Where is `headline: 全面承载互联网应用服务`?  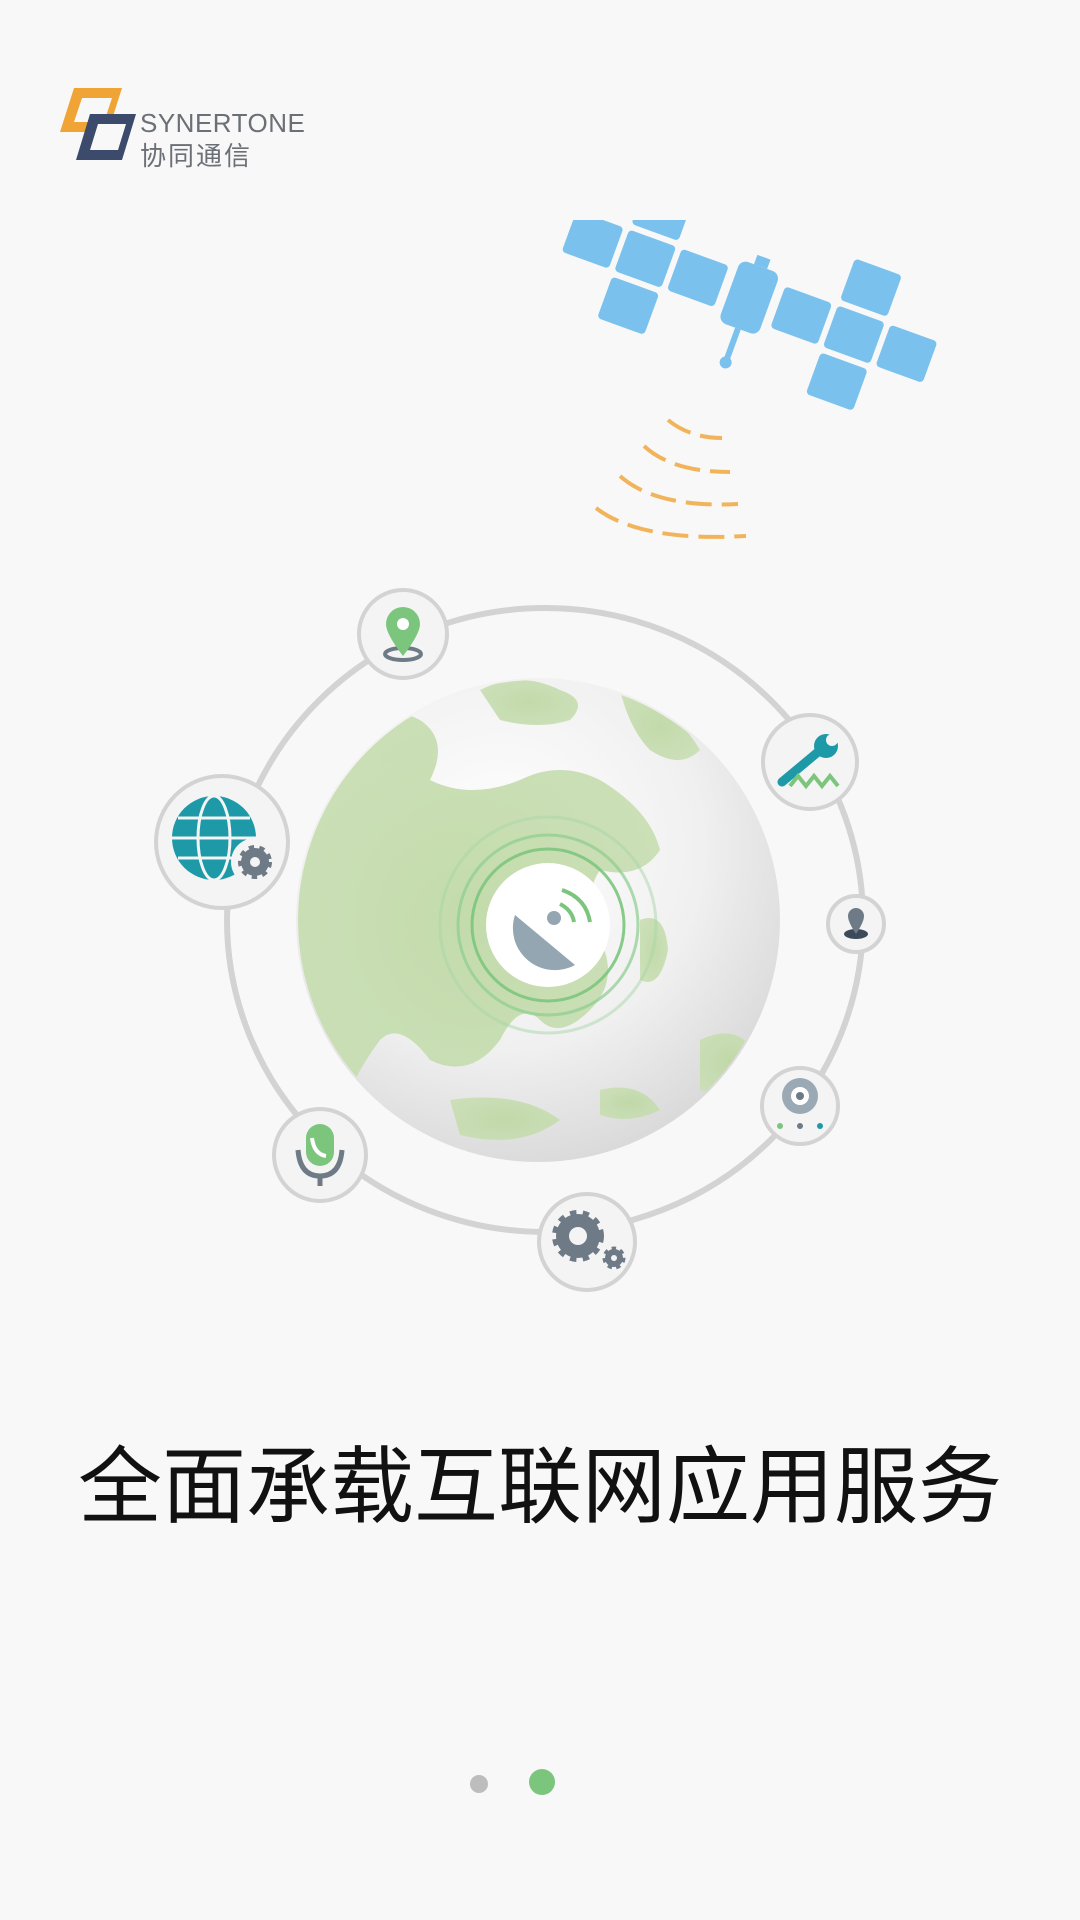
headline: 全面承载互联网应用服务 is located at coordinates (539, 1487).